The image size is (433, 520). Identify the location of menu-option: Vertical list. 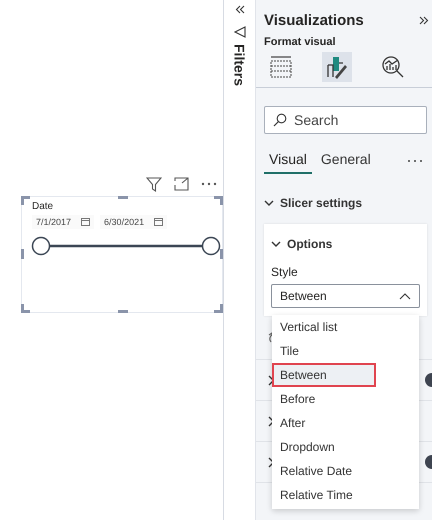
(345, 327).